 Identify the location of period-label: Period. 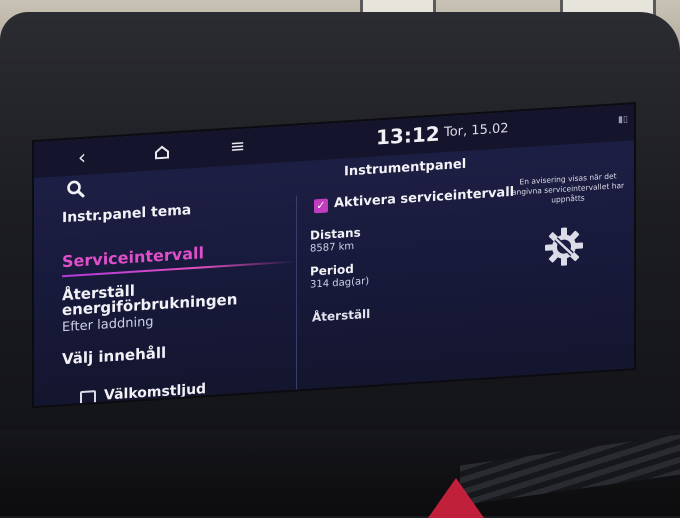
(332, 270).